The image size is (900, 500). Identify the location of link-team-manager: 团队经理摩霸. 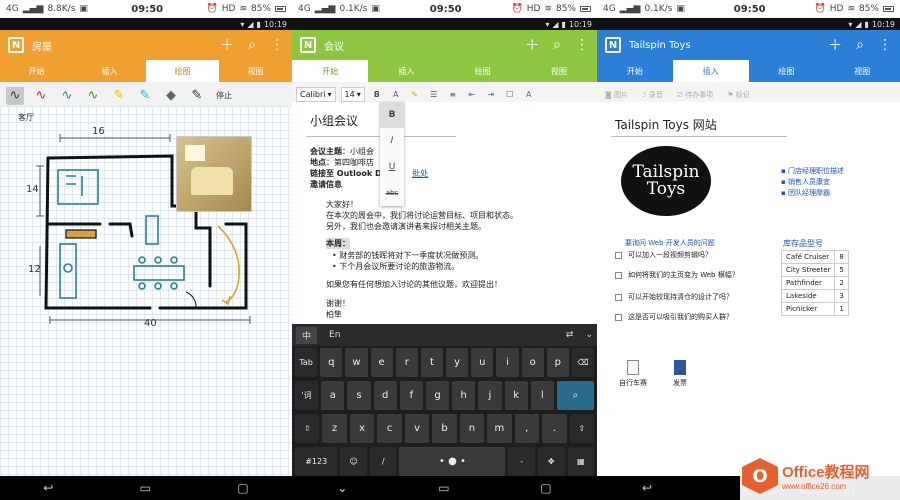
(812, 193).